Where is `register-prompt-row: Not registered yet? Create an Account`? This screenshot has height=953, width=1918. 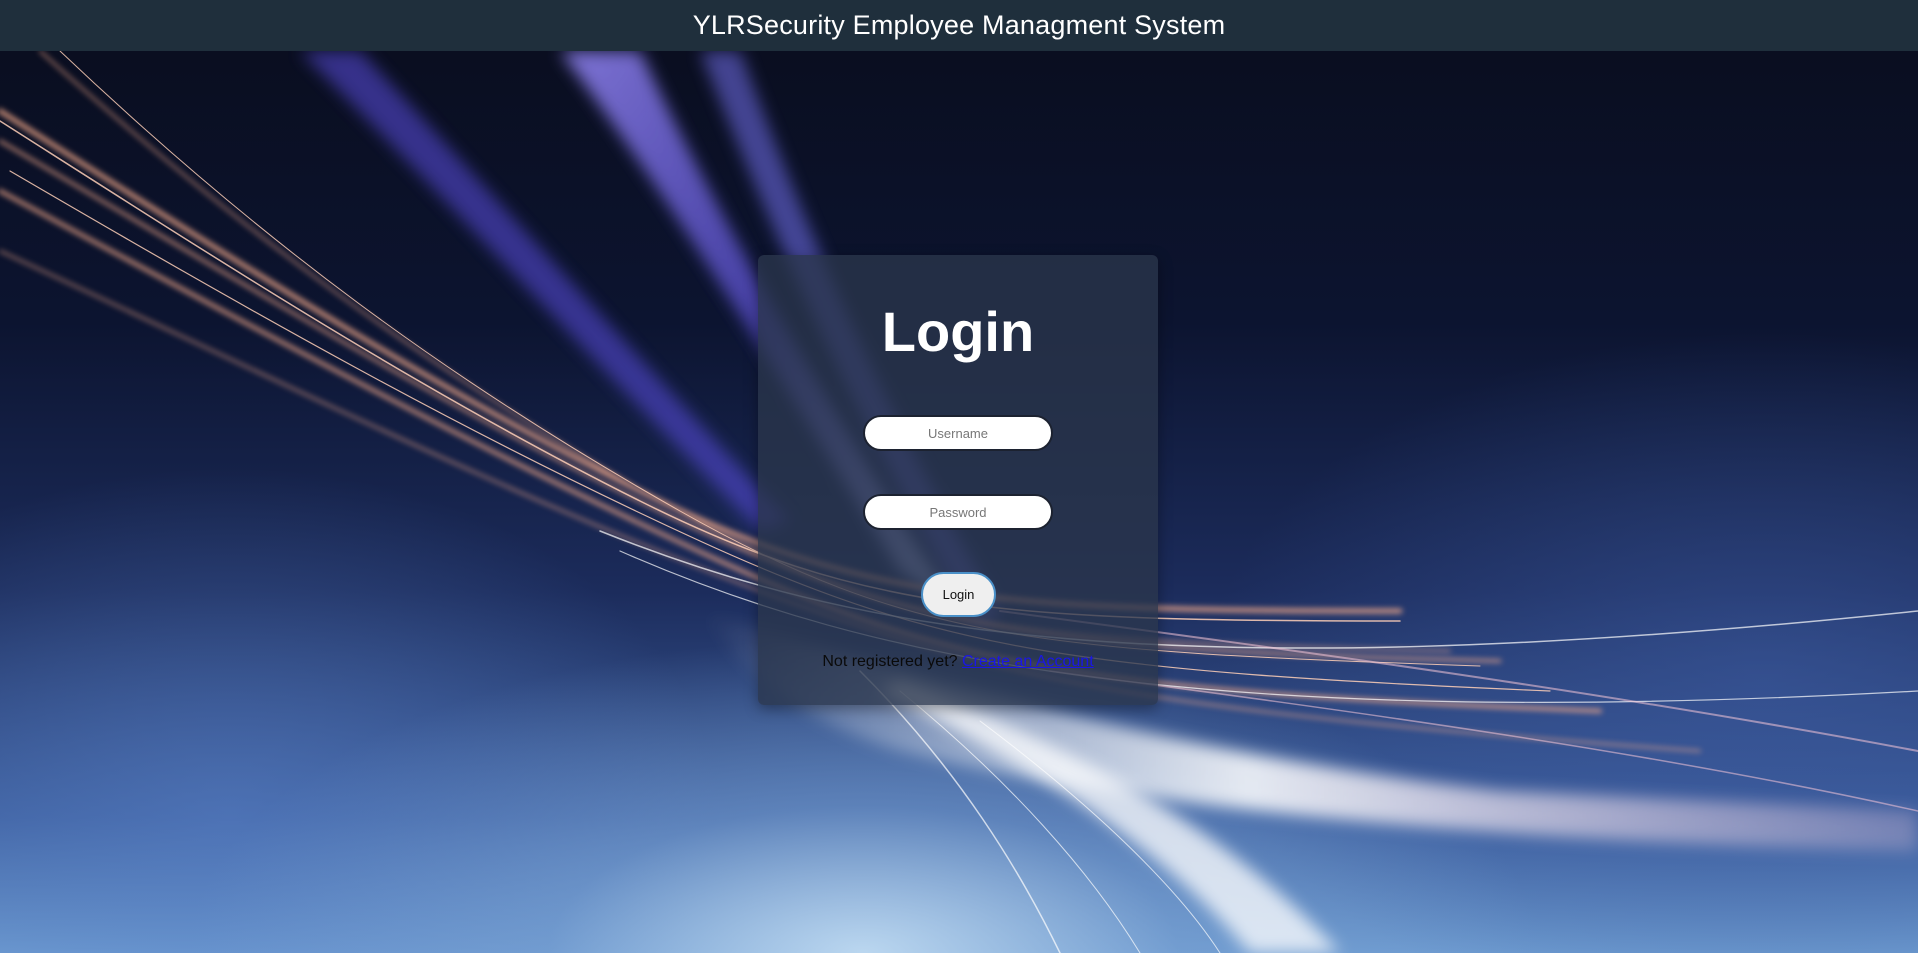 register-prompt-row: Not registered yet? Create an Account is located at coordinates (958, 662).